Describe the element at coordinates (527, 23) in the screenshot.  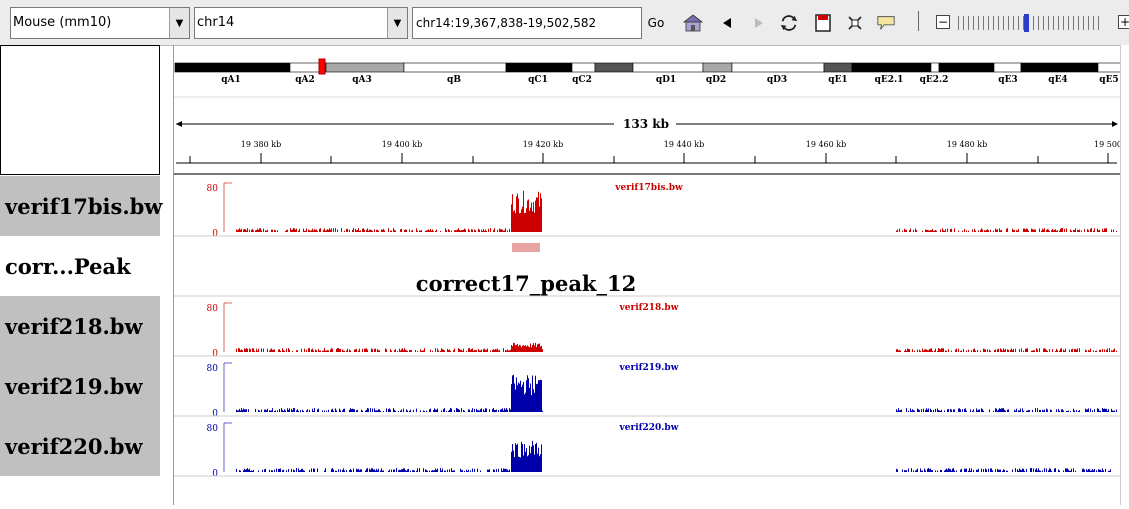
I see `locus-input: chr14:19,367,838-19,502,582` at that location.